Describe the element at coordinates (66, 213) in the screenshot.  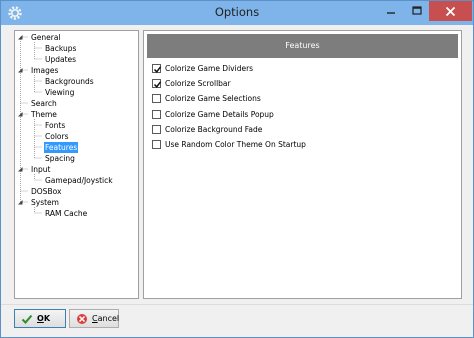
I see `tree-item-ram-cache: RAM Cache` at that location.